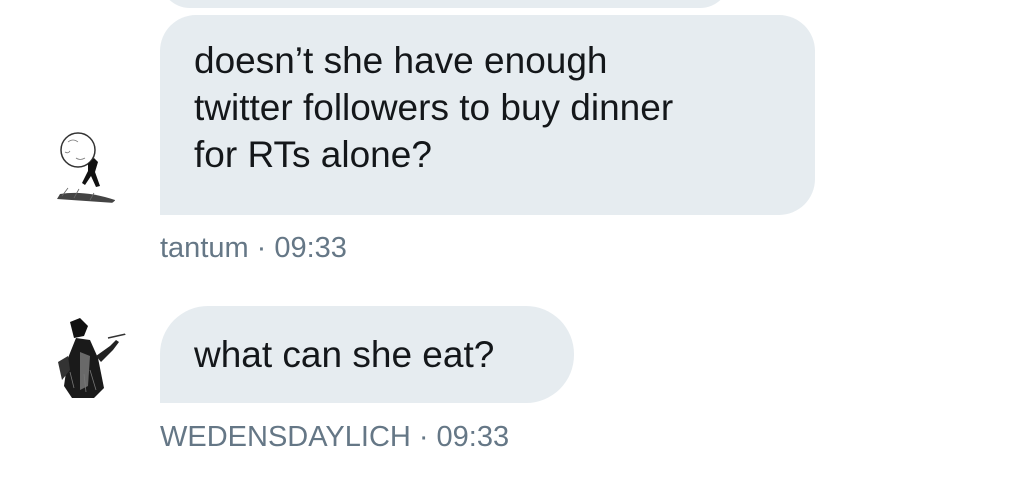  I want to click on message-text-line: twitter followers to buy dinner, so click(434, 107).